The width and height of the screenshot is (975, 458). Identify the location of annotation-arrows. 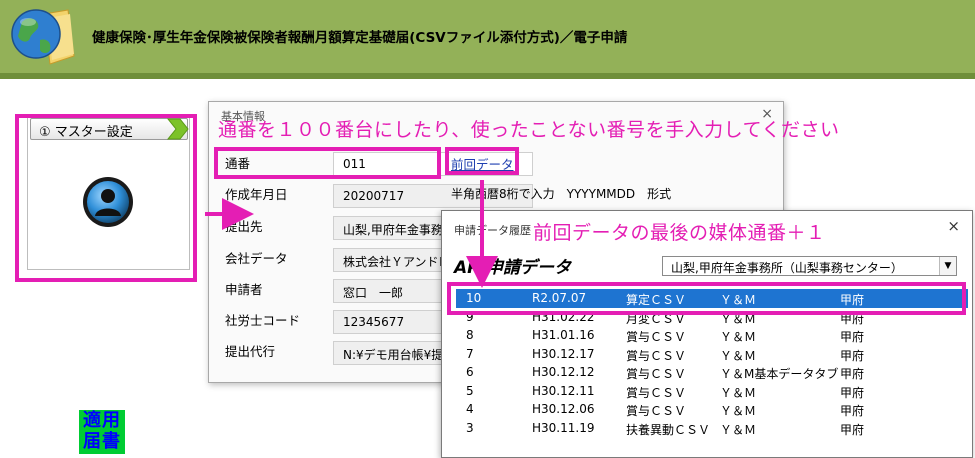
(351, 234).